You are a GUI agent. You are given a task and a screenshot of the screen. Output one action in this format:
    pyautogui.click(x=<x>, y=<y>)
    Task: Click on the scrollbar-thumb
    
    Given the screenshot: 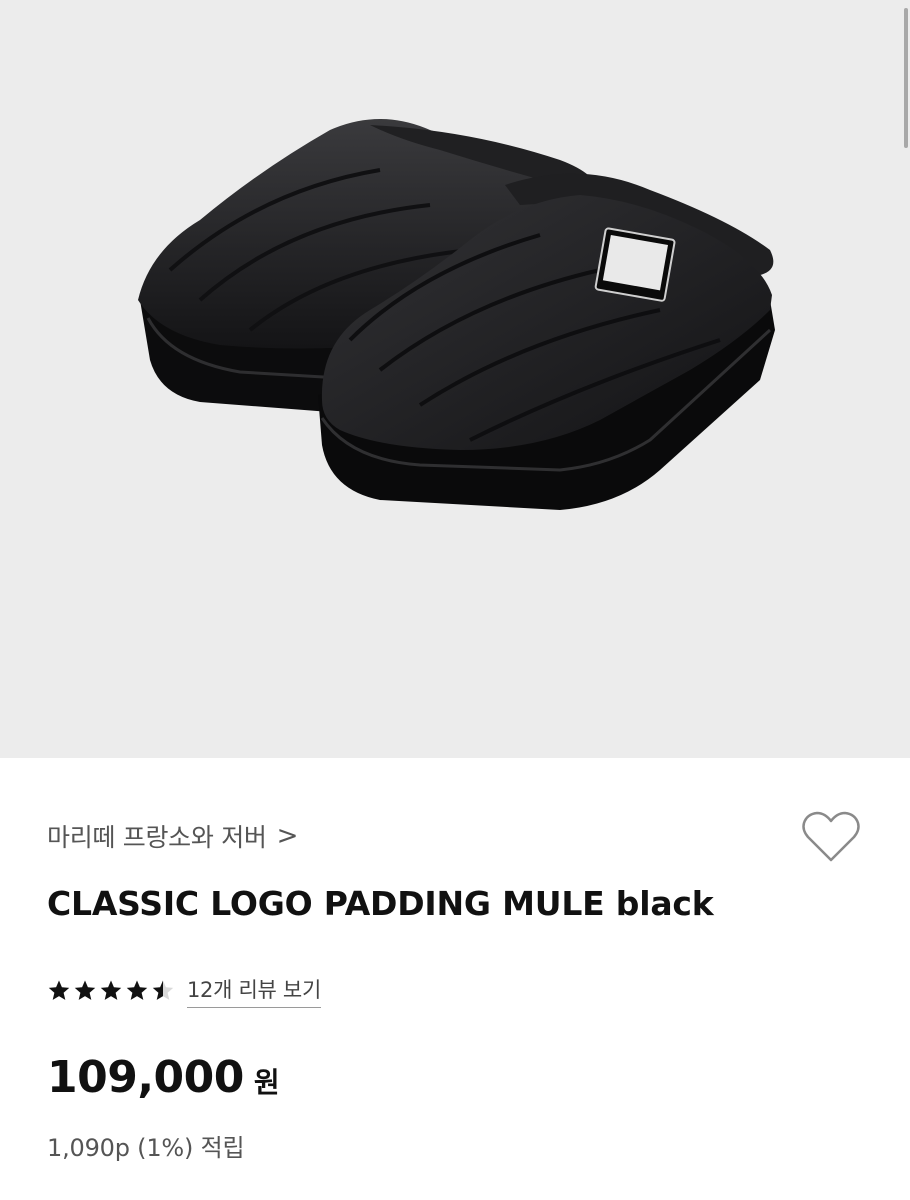 What is the action you would take?
    pyautogui.click(x=906, y=78)
    